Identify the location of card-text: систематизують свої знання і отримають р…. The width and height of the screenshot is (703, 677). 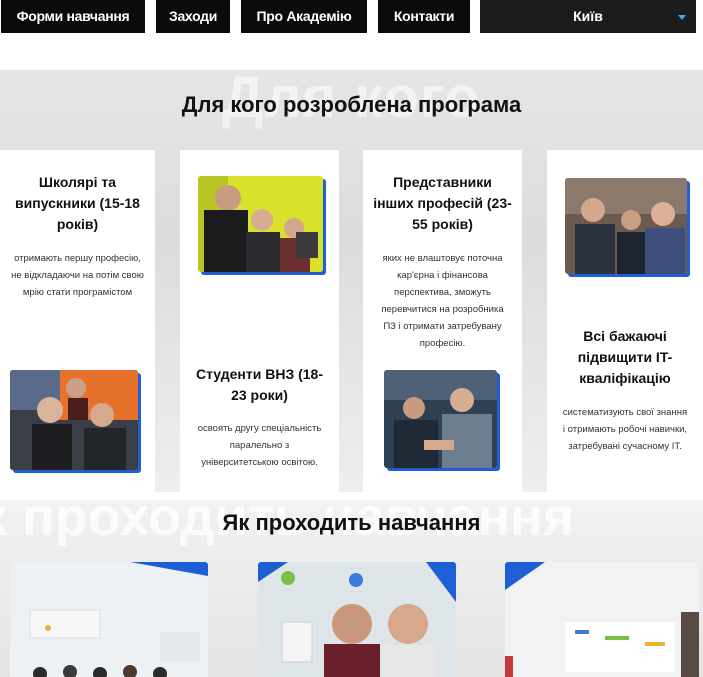
(625, 429).